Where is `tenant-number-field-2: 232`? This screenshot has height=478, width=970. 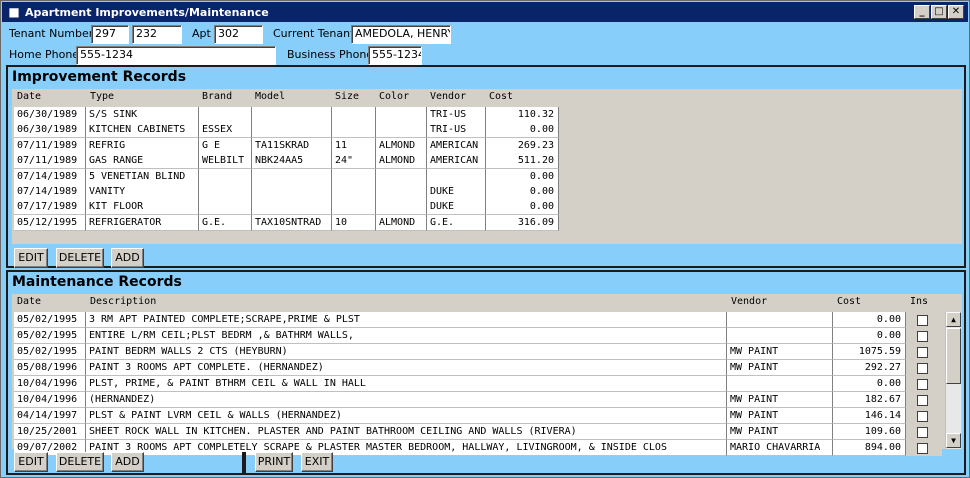
tenant-number-field-2: 232 is located at coordinates (157, 34).